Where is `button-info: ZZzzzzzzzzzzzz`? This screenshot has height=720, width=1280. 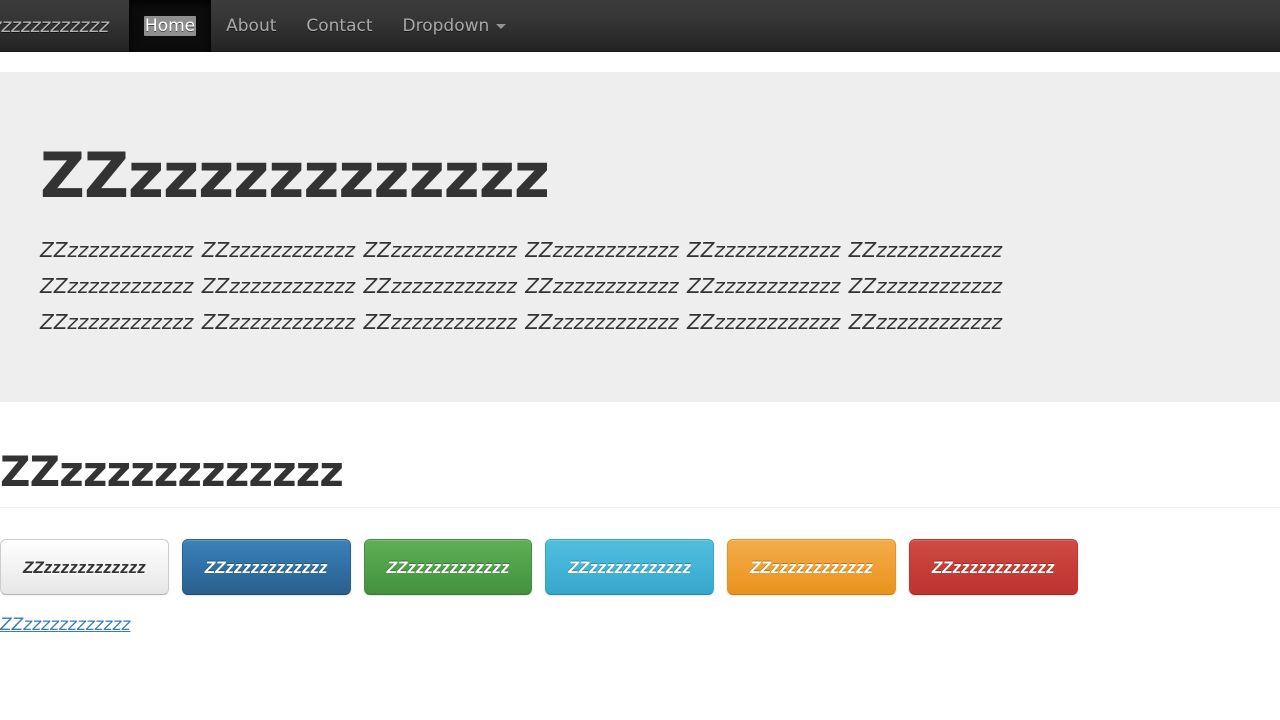
button-info: ZZzzzzzzzzzzzz is located at coordinates (630, 567).